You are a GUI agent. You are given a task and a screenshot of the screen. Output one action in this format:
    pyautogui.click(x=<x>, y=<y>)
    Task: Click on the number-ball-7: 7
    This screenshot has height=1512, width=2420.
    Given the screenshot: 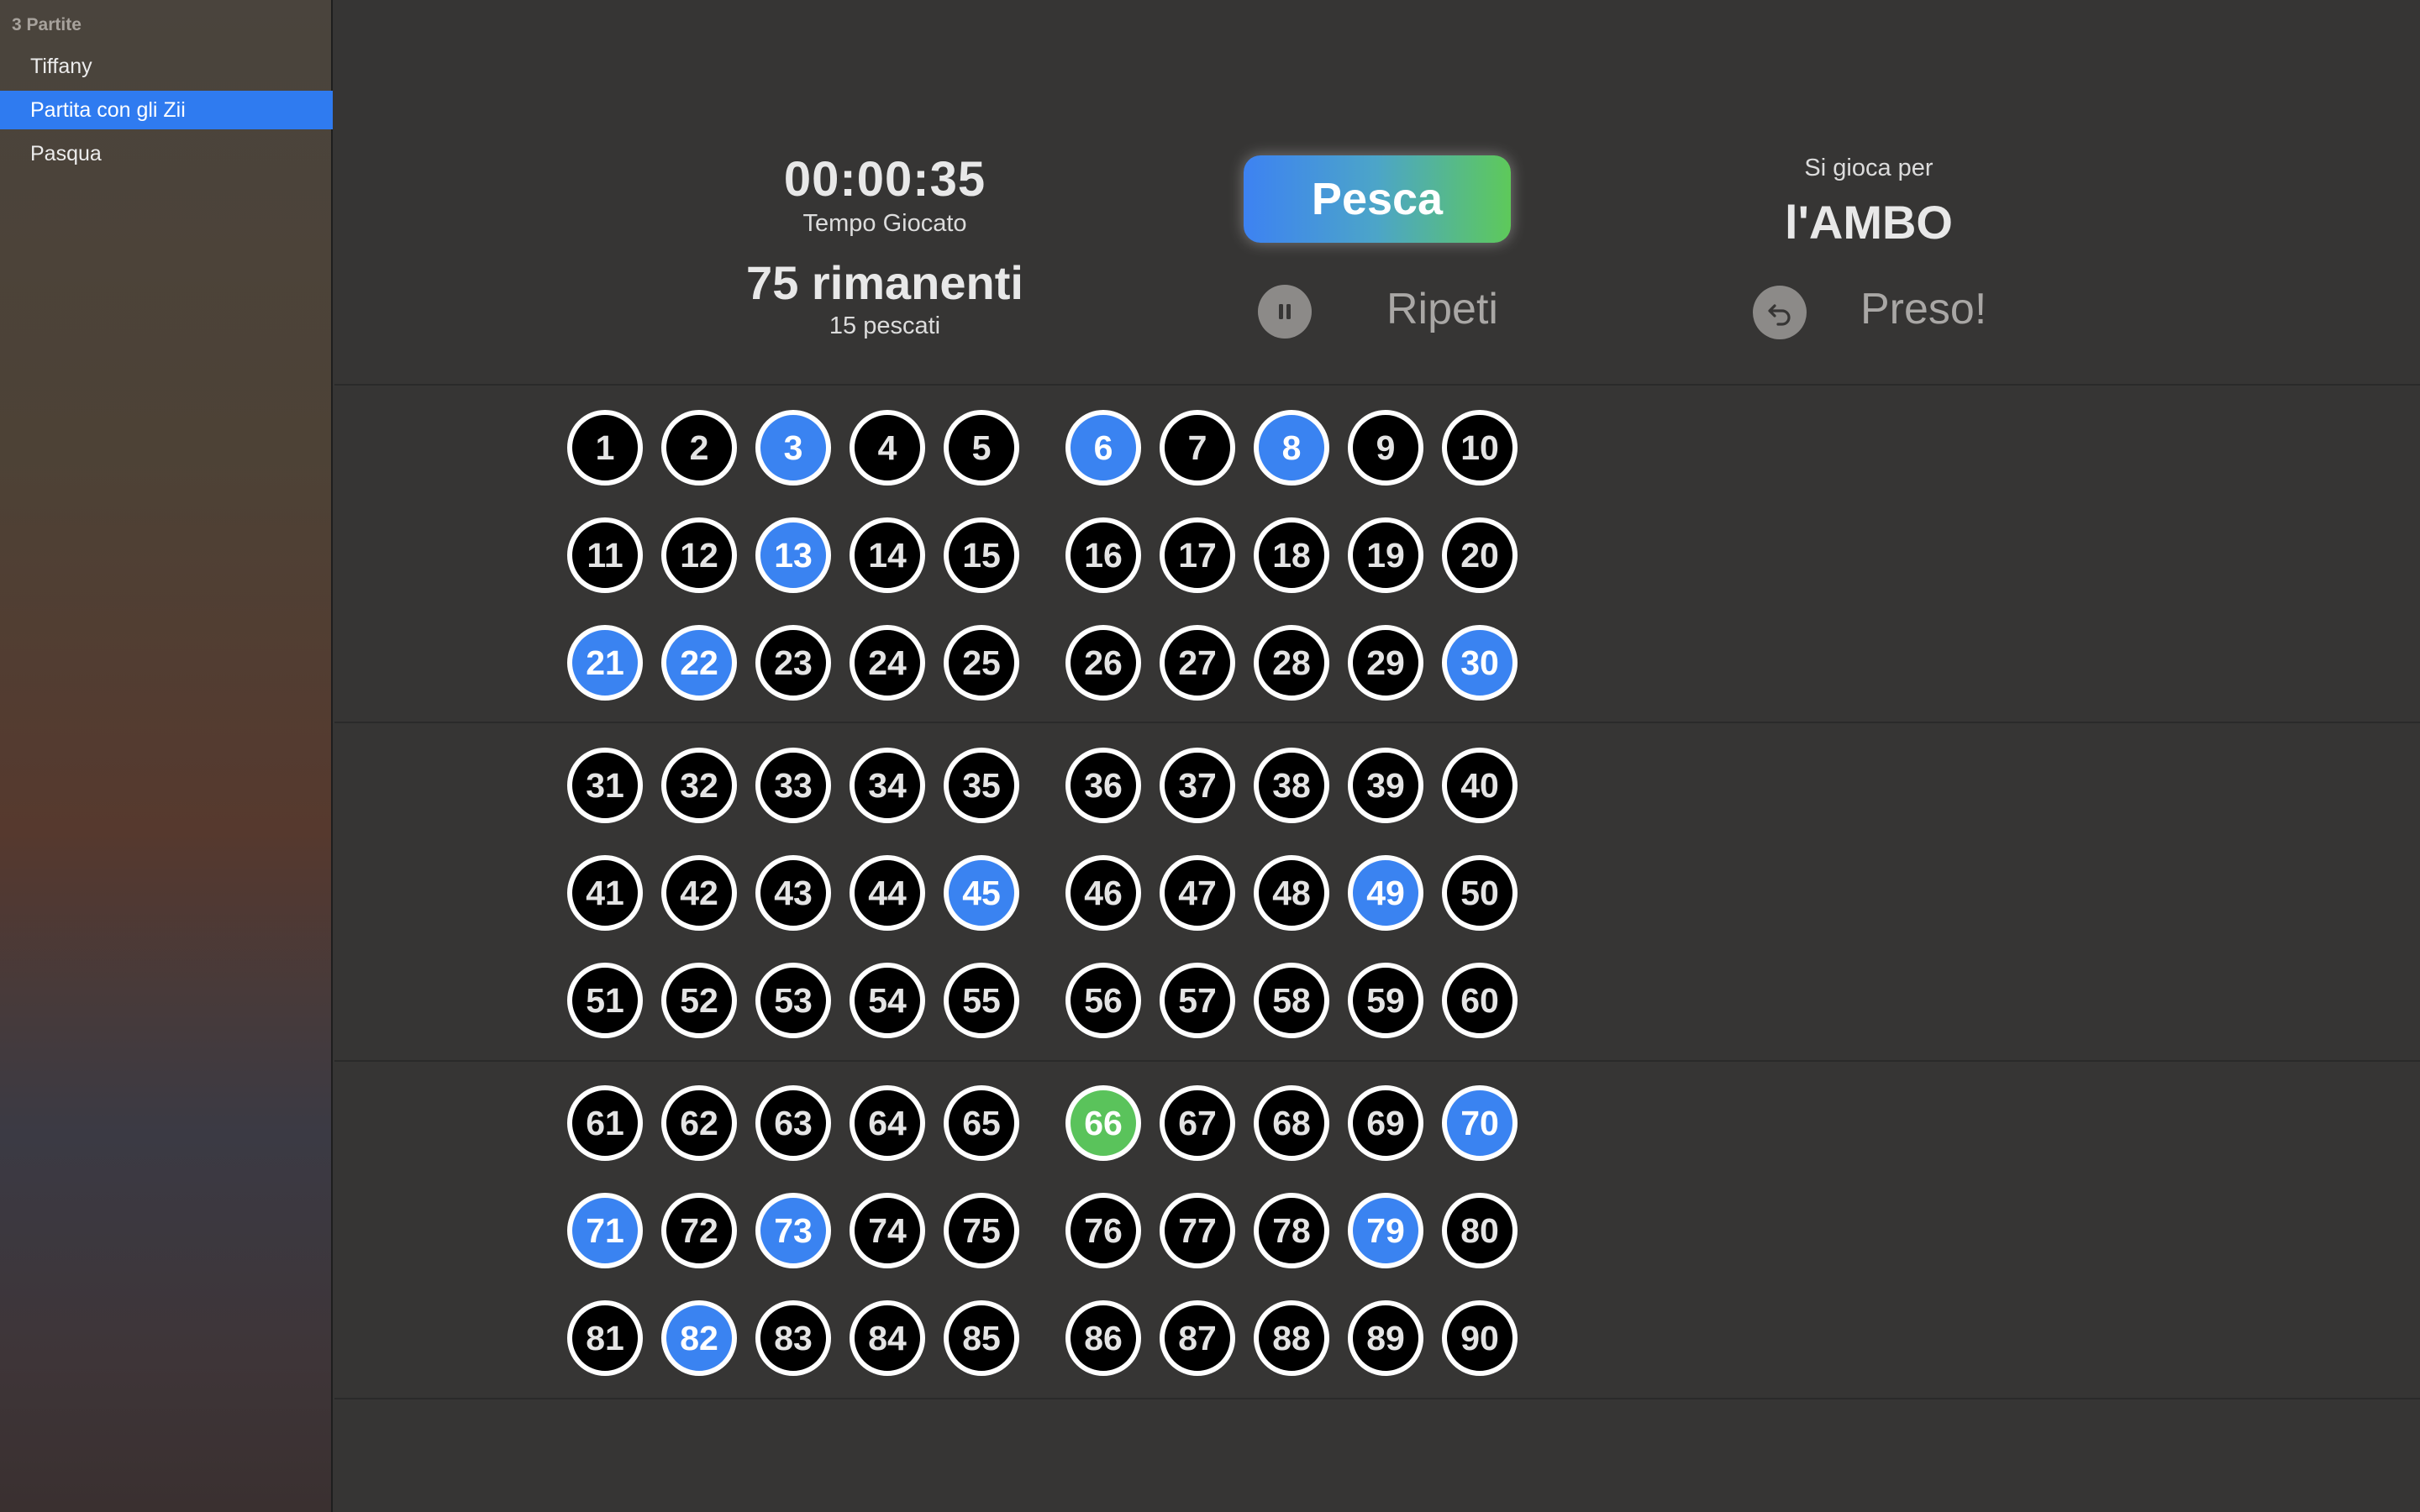 What is the action you would take?
    pyautogui.click(x=1197, y=448)
    